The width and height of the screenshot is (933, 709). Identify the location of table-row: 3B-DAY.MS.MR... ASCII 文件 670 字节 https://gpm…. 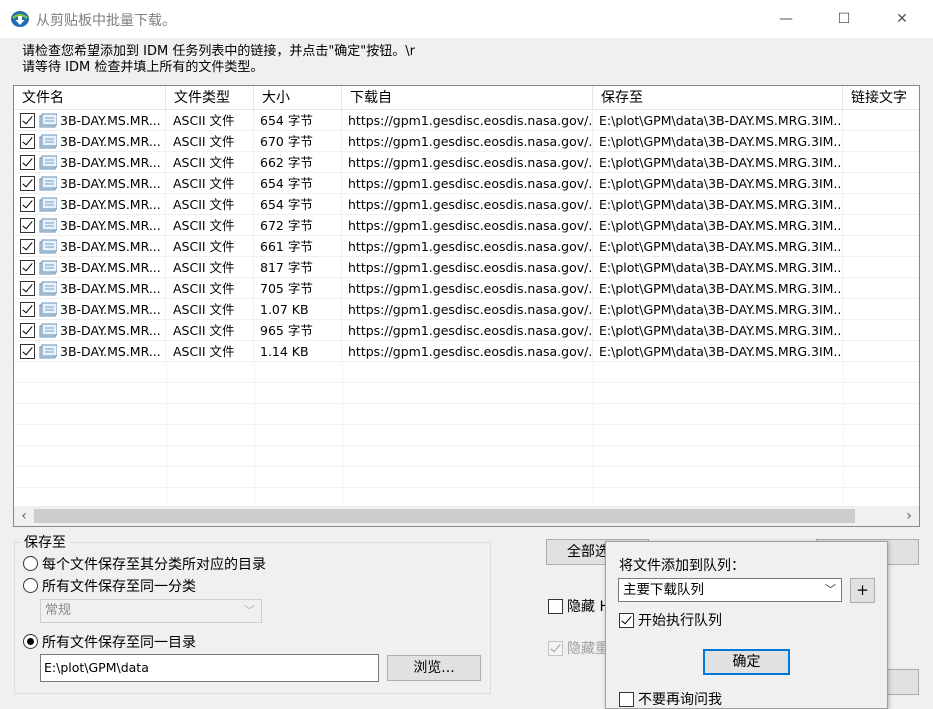
(466, 141).